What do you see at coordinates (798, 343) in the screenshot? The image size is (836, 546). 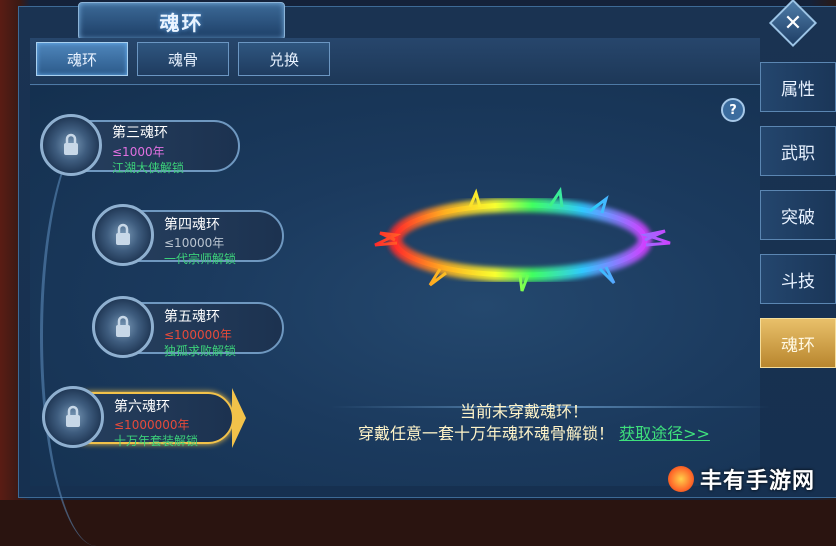 I see `side-tab-hunhuan: 魂环` at bounding box center [798, 343].